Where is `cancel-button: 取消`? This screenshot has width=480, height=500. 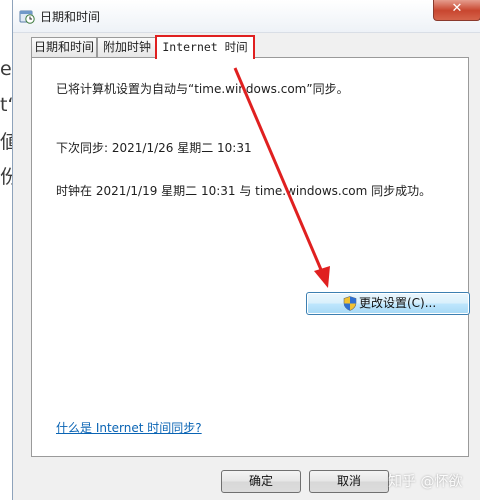
cancel-button: 取消 is located at coordinates (349, 481).